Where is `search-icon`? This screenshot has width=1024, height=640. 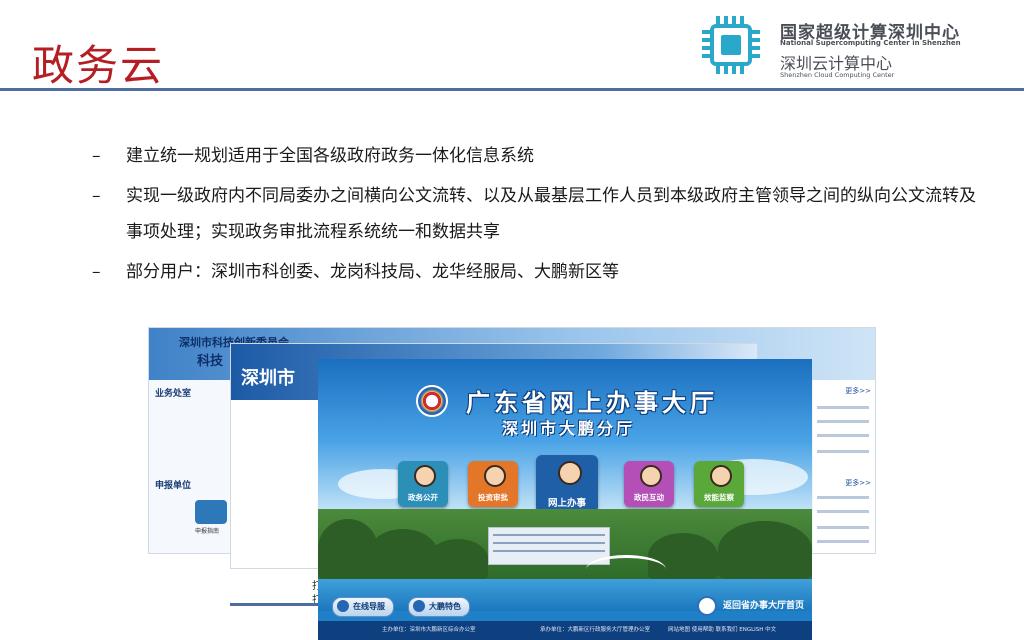
search-icon is located at coordinates (343, 606).